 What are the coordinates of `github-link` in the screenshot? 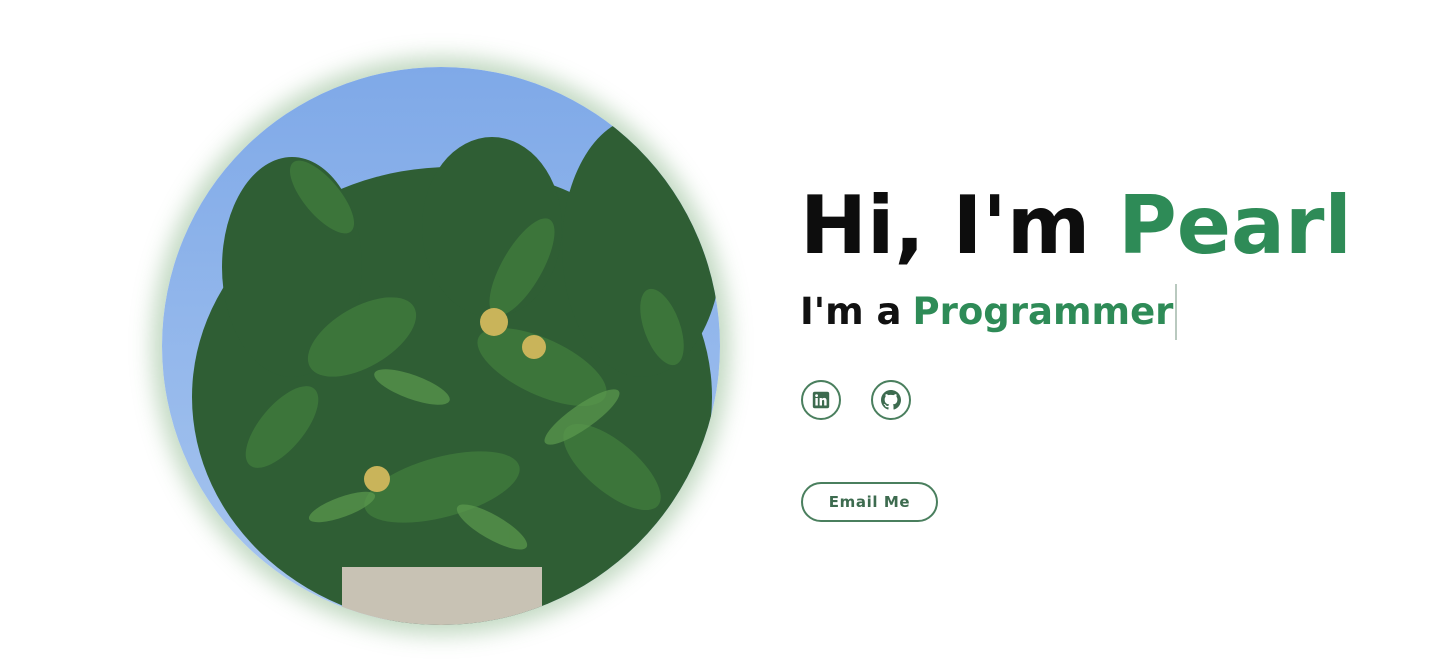 It's located at (891, 400).